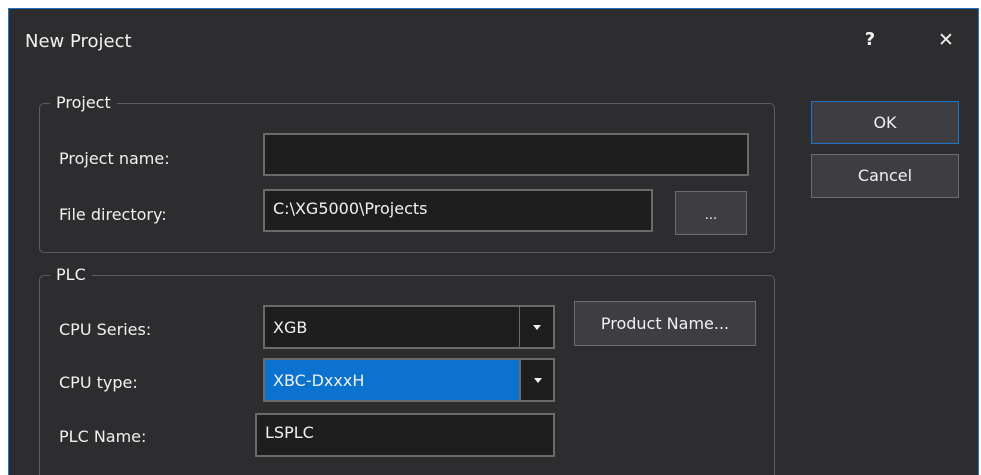 This screenshot has width=981, height=475. What do you see at coordinates (493, 41) in the screenshot?
I see `title-bar: New Project ? ✕` at bounding box center [493, 41].